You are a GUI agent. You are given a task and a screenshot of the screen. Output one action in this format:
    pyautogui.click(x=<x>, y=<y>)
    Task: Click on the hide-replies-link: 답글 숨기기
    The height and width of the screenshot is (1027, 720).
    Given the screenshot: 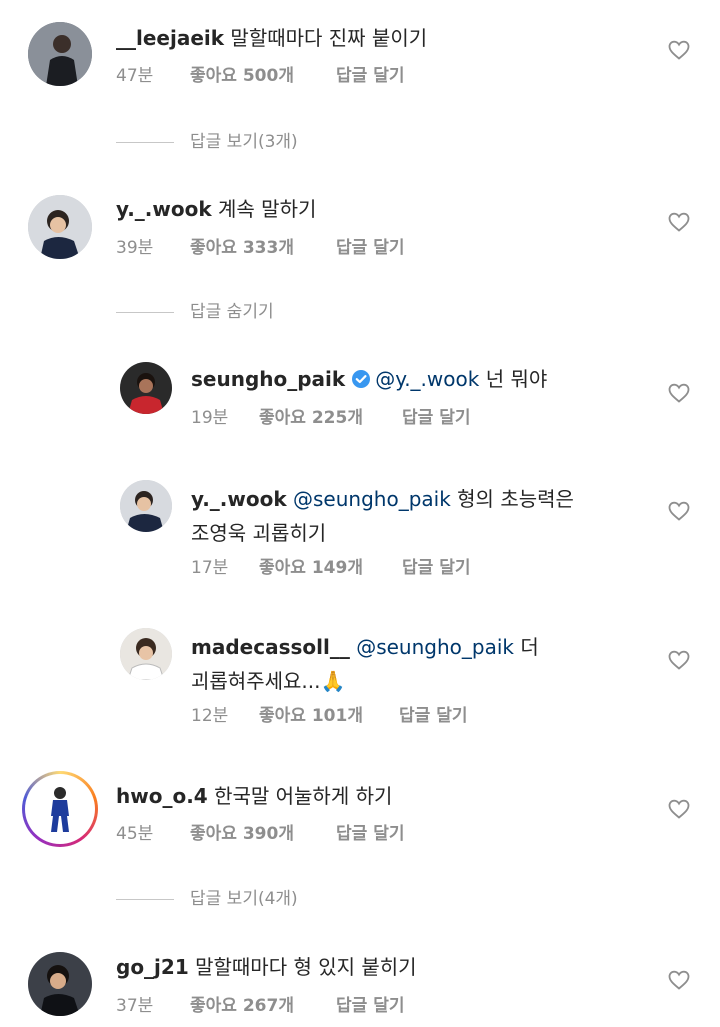 What is the action you would take?
    pyautogui.click(x=195, y=312)
    